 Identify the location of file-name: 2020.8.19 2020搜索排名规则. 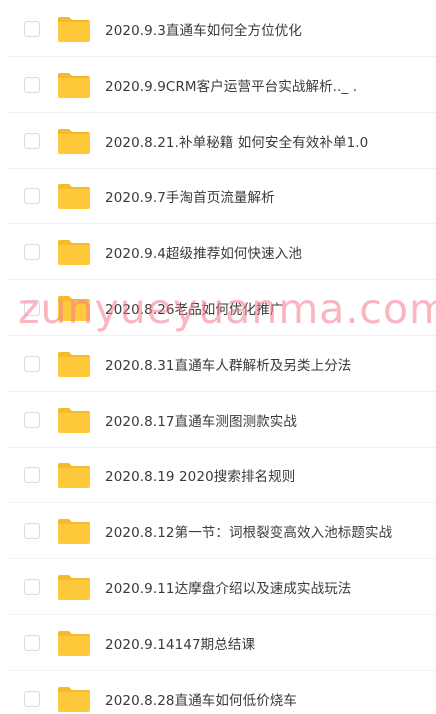
(200, 475).